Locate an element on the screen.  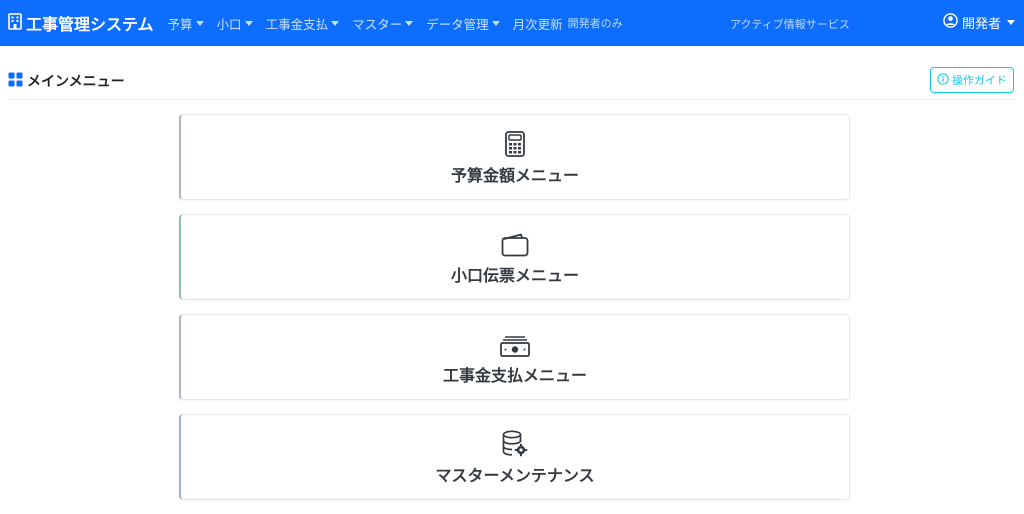
operation-guide-label: 操作ガイド is located at coordinates (979, 80).